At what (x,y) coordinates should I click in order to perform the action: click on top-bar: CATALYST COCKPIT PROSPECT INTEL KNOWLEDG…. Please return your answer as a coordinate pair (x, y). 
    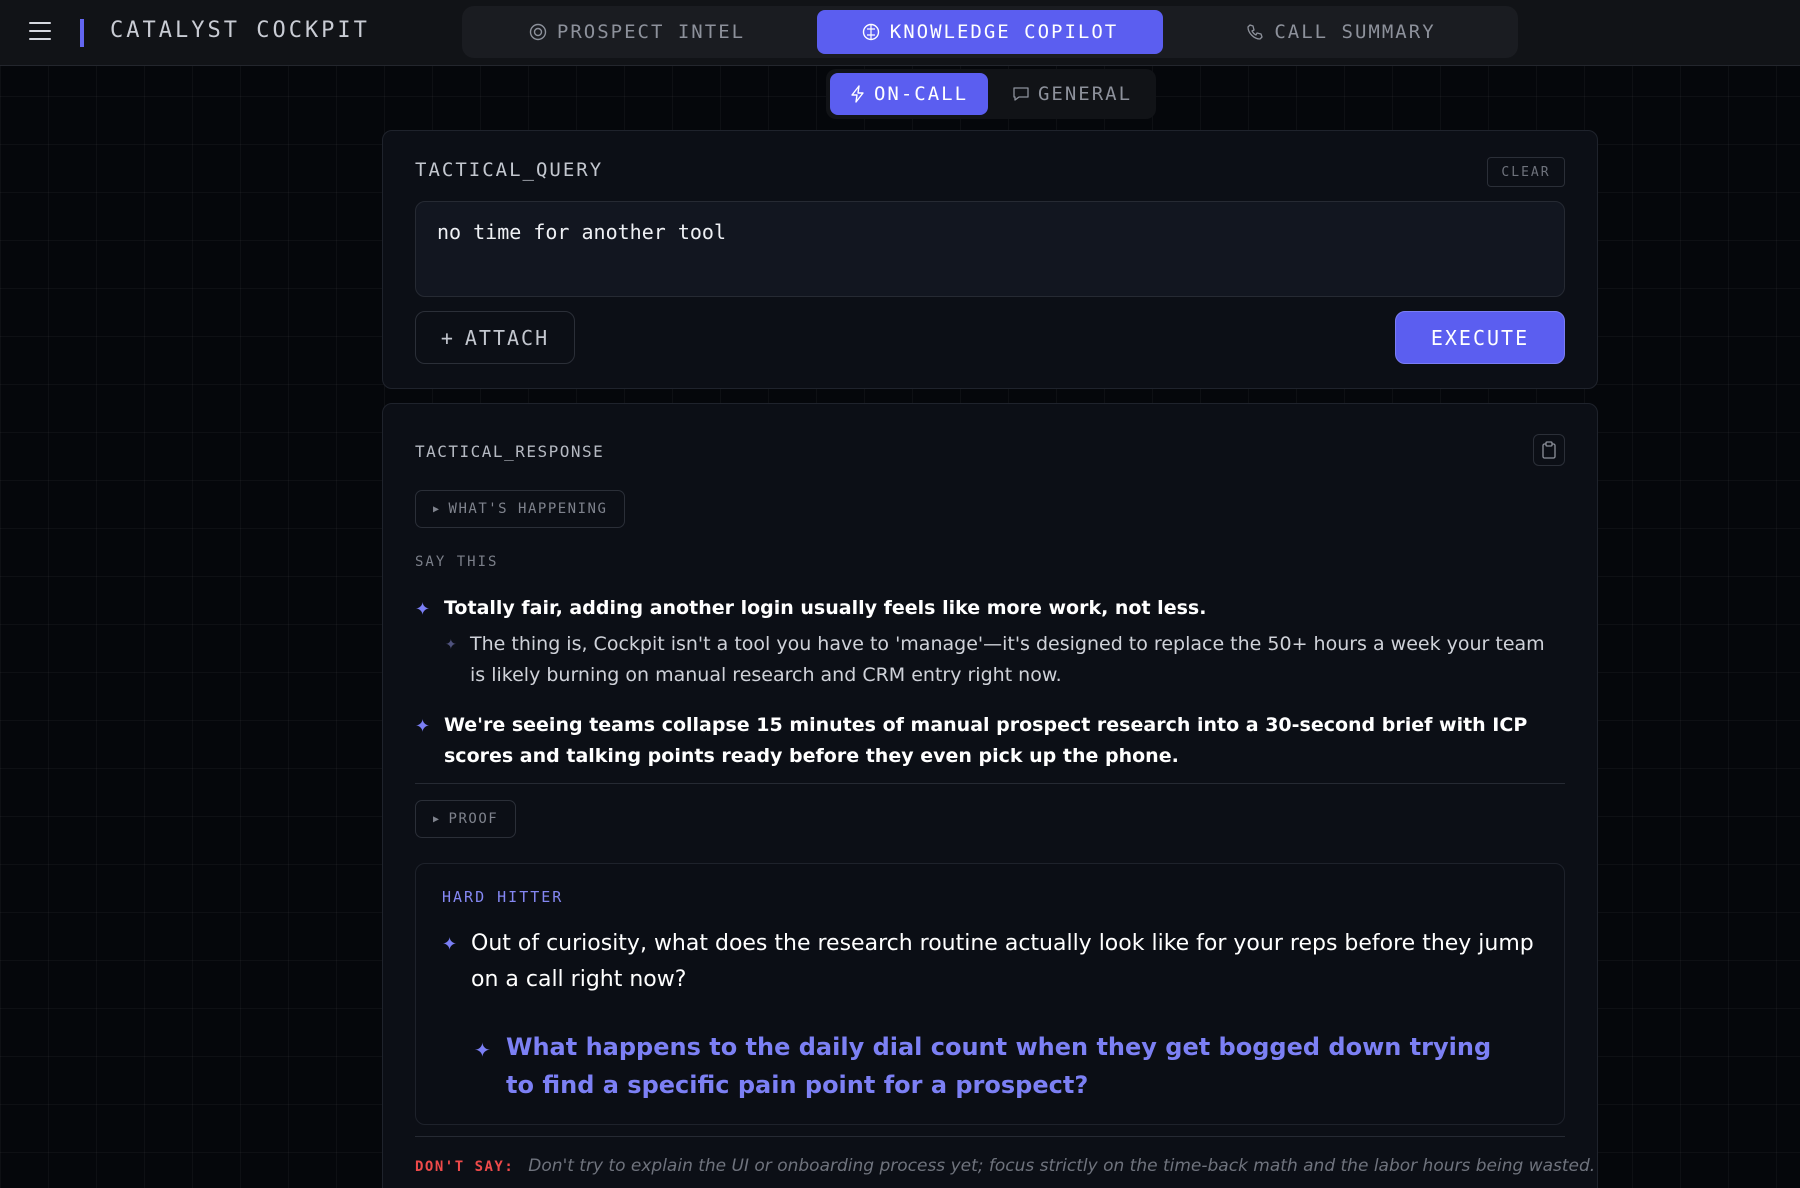
    Looking at the image, I should click on (900, 33).